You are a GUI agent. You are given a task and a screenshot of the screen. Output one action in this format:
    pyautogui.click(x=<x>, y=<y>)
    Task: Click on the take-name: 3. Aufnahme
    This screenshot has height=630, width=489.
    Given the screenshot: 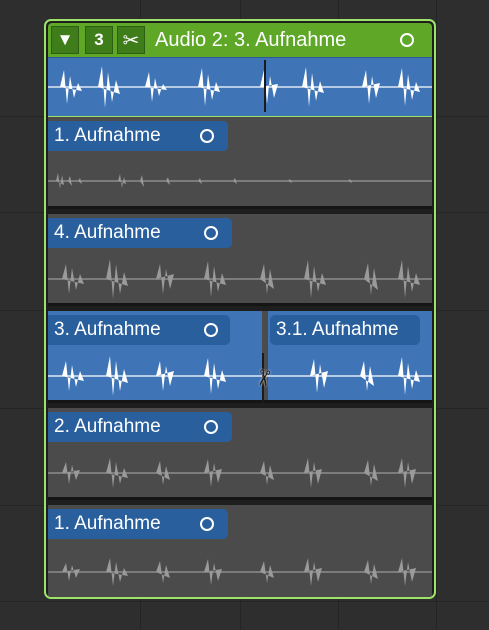 What is the action you would take?
    pyautogui.click(x=107, y=329)
    